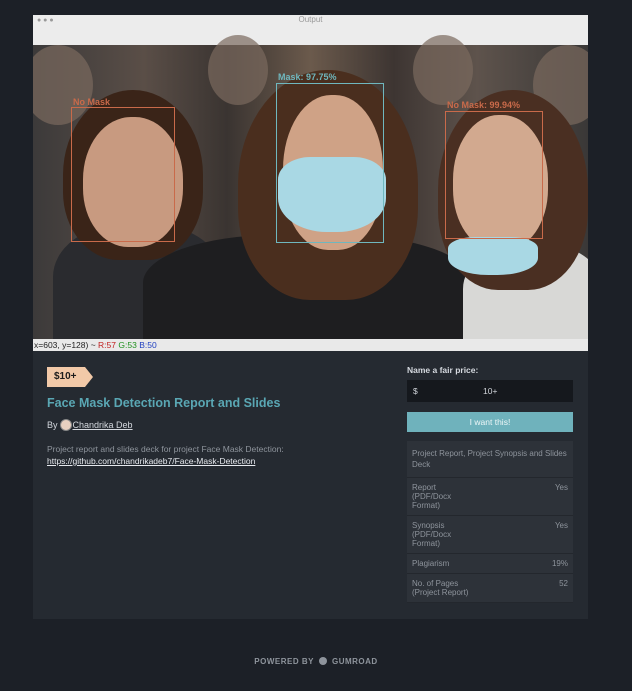  What do you see at coordinates (65, 425) in the screenshot?
I see `author-avatar` at bounding box center [65, 425].